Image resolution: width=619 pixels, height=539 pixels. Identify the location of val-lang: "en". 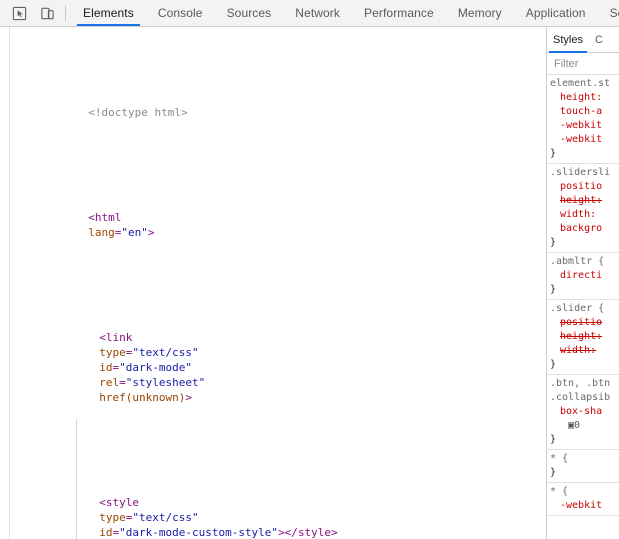
(134, 232).